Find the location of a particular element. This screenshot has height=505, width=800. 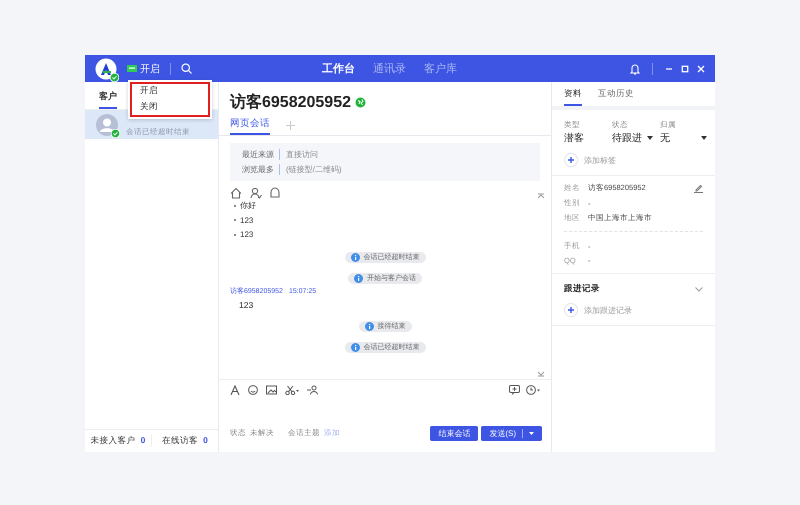

attribute-value: 潜客 is located at coordinates (574, 138).